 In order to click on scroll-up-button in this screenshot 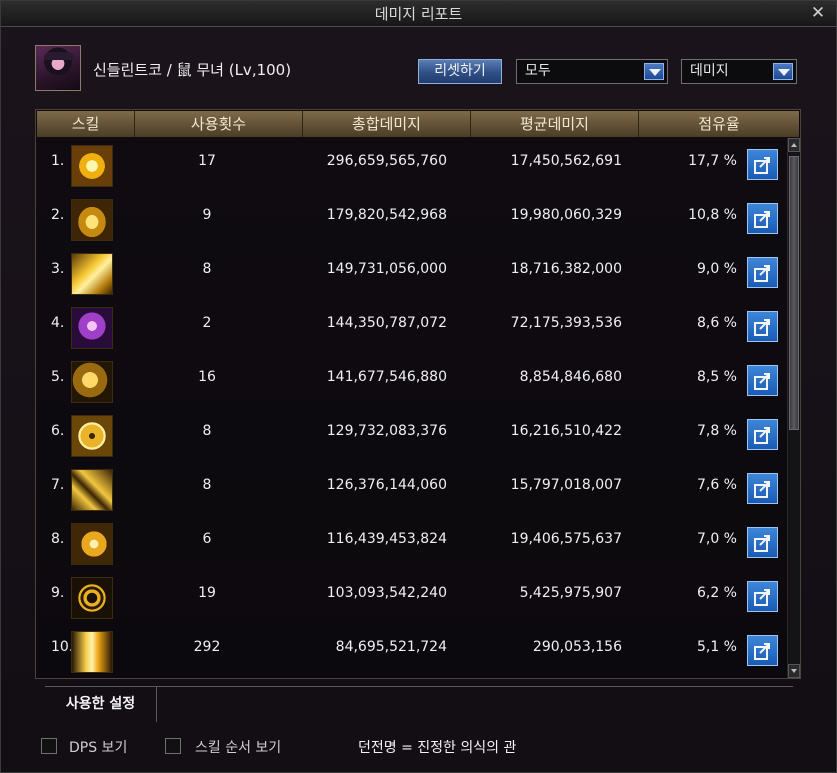, I will do `click(794, 145)`.